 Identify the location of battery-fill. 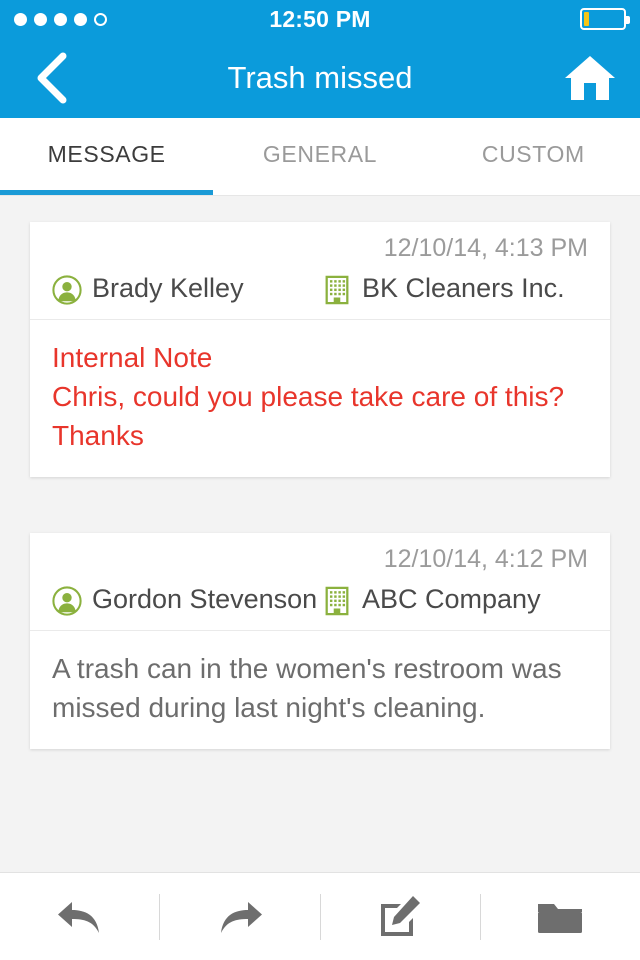
(587, 19).